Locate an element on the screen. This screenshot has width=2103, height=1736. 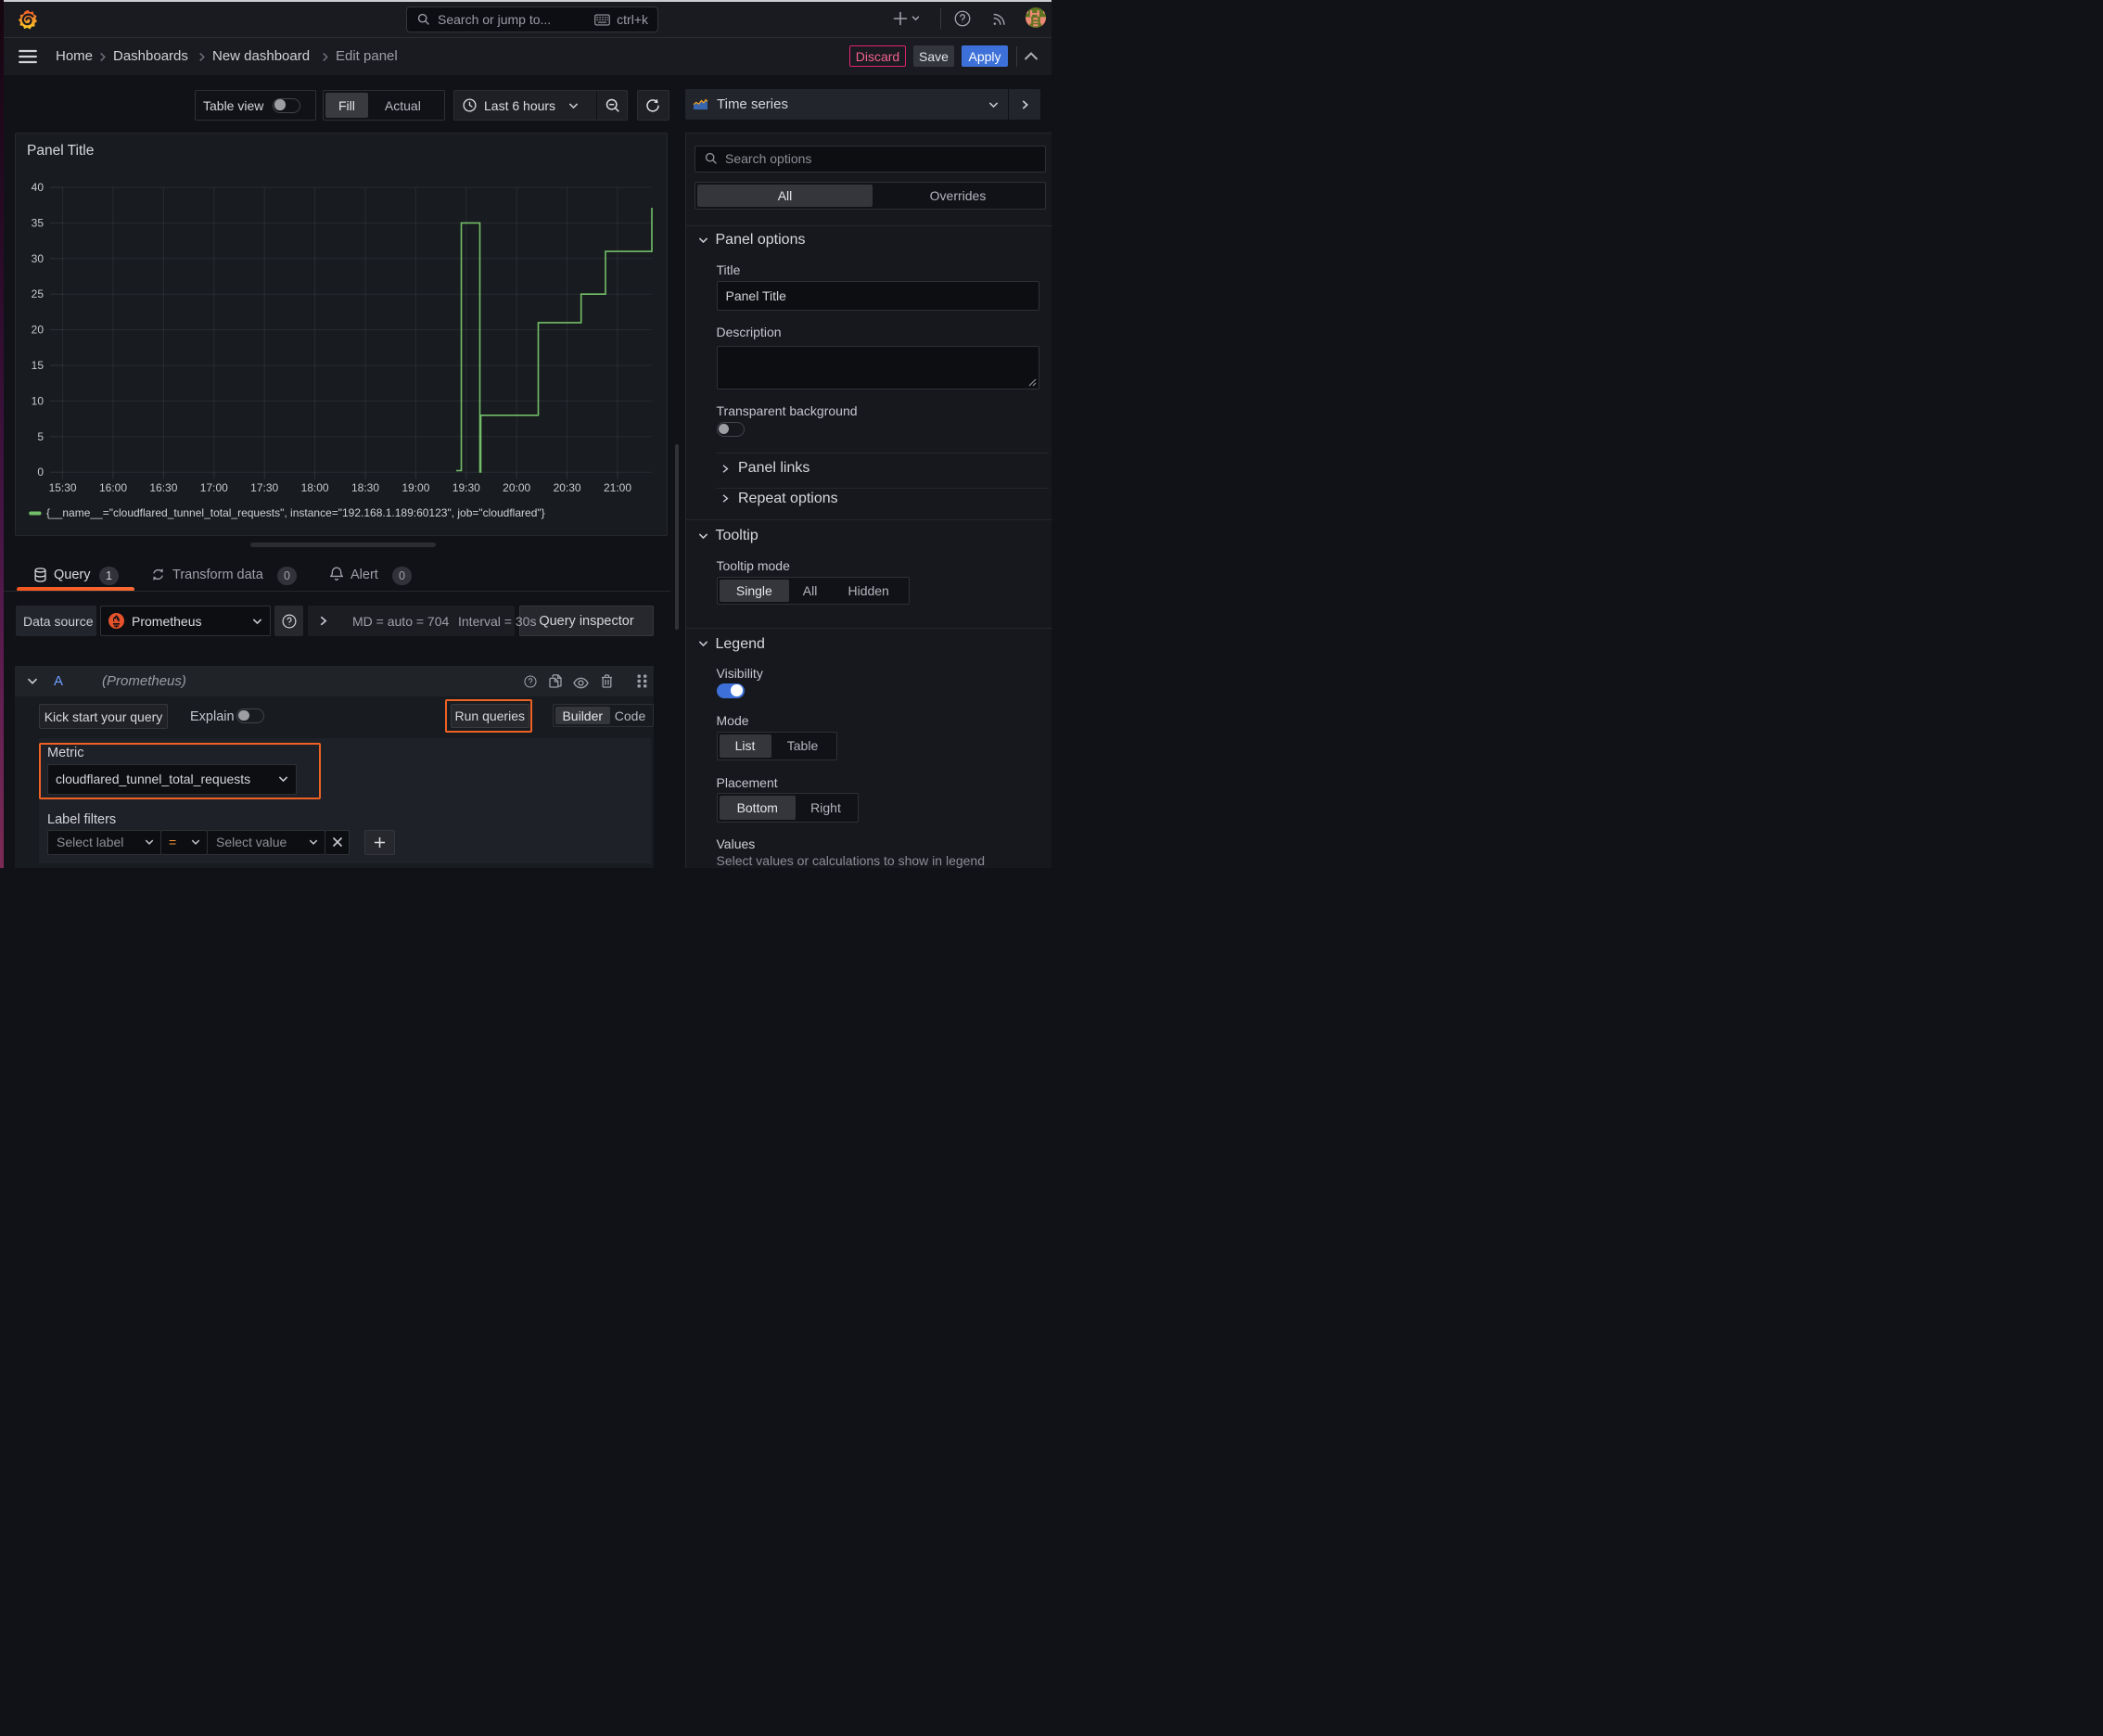
svg-text: 17:00 is located at coordinates (214, 488).